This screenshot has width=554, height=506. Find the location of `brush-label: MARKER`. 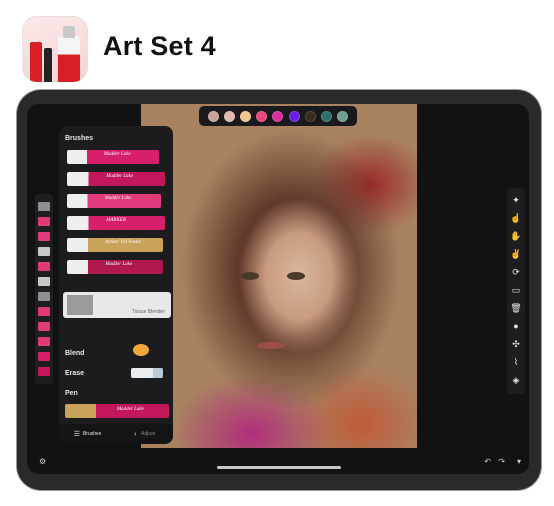

brush-label: MARKER is located at coordinates (116, 220).